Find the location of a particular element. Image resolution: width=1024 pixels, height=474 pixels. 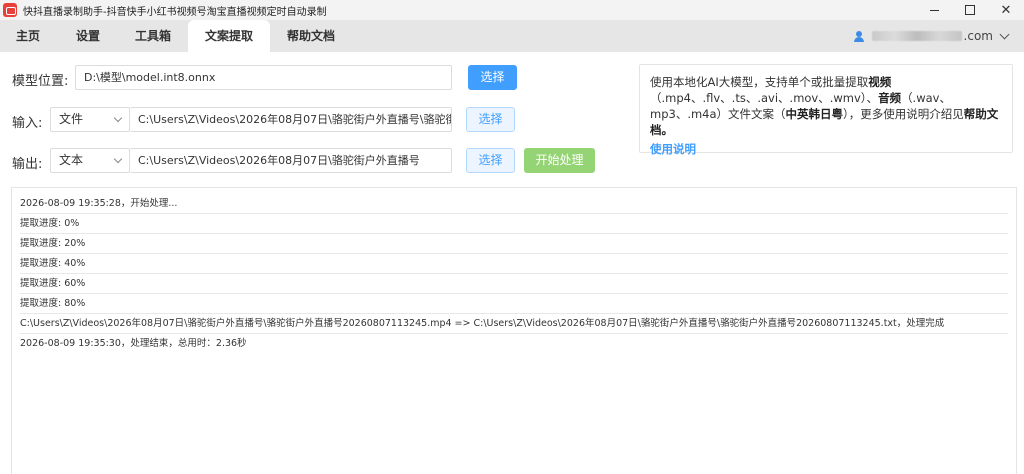

app-logo-icon is located at coordinates (10, 10).